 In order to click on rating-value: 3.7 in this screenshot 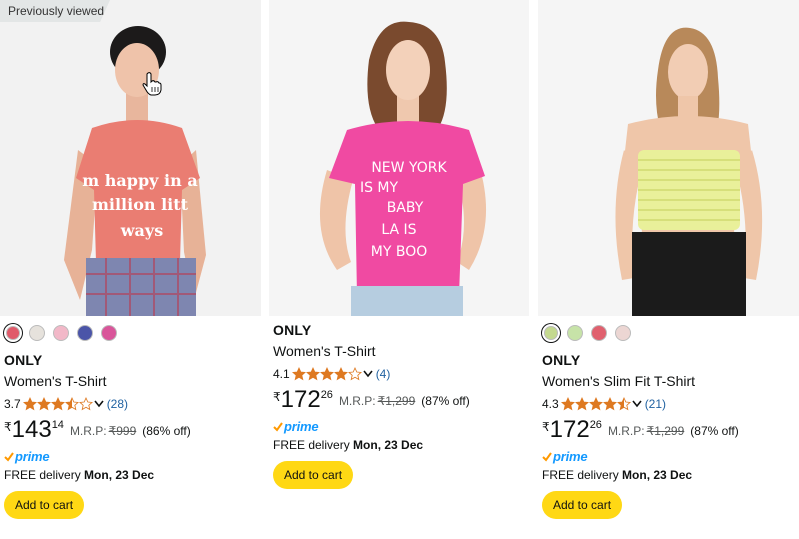, I will do `click(12, 404)`.